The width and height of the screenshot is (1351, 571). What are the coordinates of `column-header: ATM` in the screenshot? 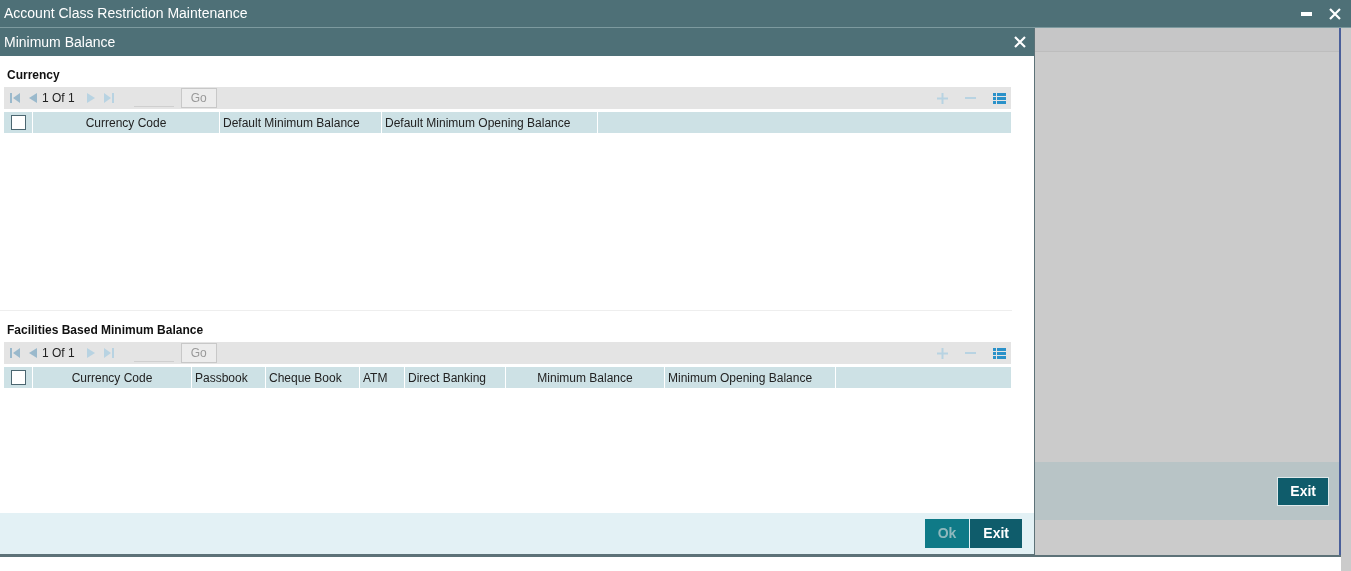 It's located at (382, 377).